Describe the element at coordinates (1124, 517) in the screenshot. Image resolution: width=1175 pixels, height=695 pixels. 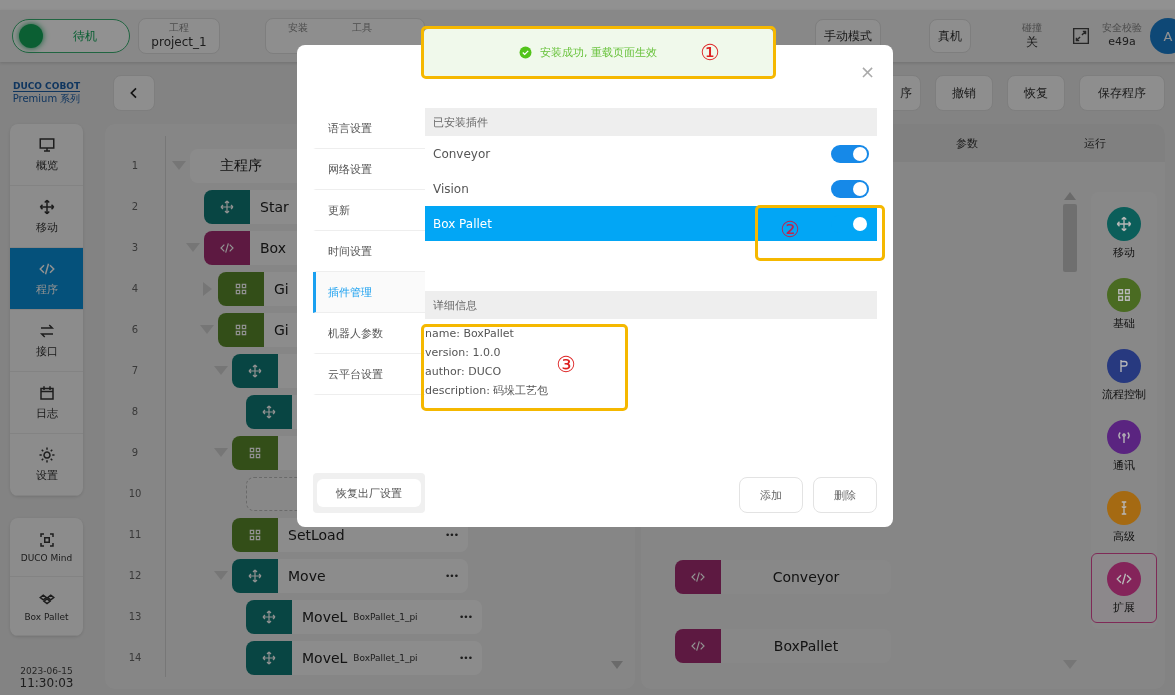
I see `palette-item: 高级` at that location.